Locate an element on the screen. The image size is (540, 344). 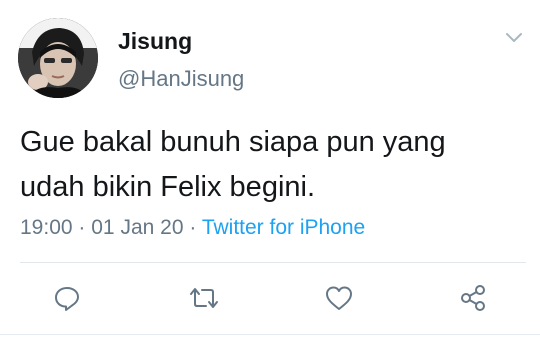
heart-icon is located at coordinates (339, 298).